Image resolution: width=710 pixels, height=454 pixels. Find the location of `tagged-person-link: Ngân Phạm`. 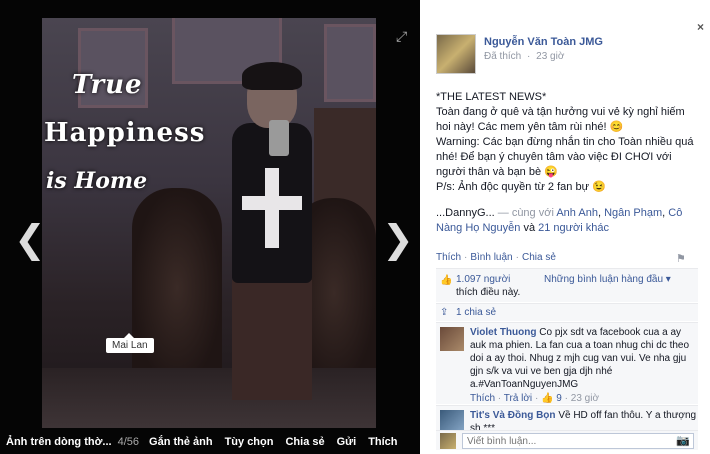

tagged-person-link: Ngân Phạm is located at coordinates (633, 213).